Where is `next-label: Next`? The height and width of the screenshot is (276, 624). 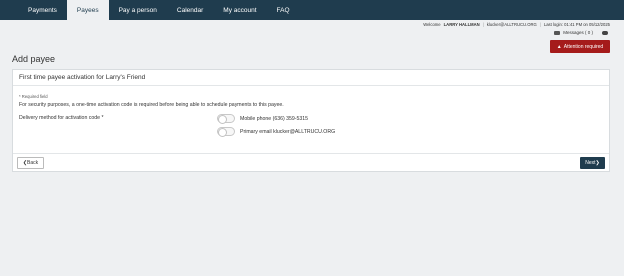 next-label: Next is located at coordinates (590, 163).